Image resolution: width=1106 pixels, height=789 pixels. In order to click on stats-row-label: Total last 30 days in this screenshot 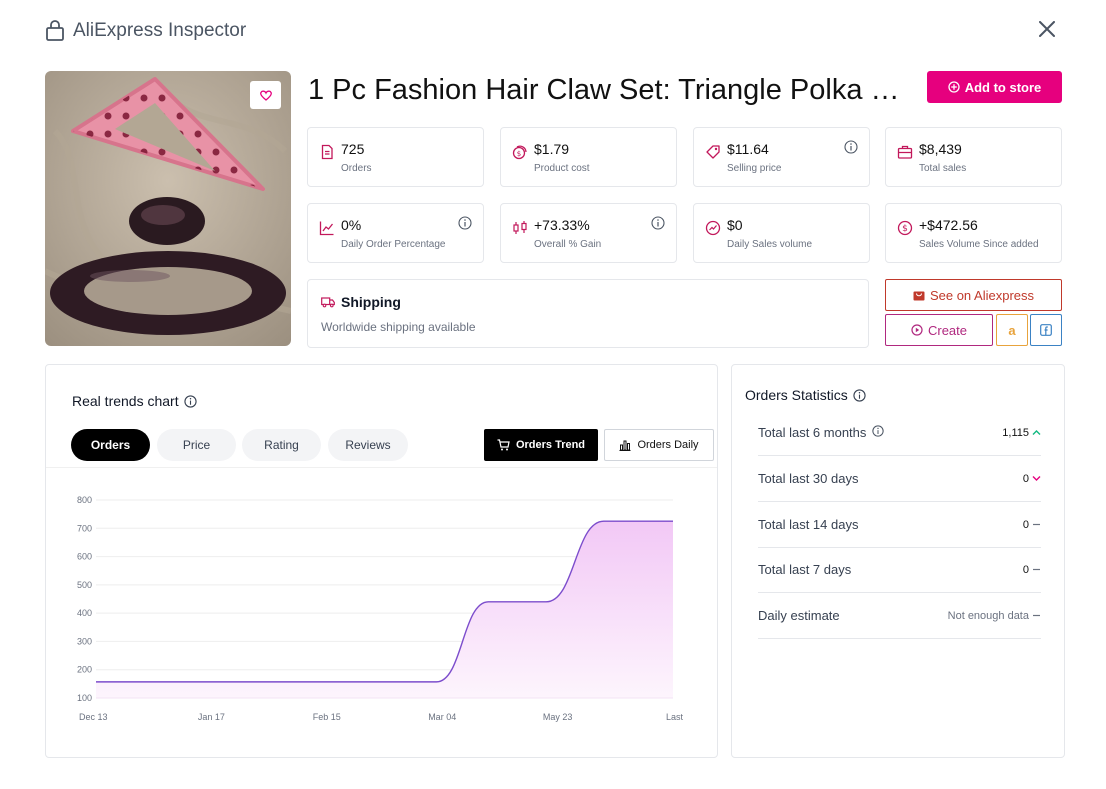, I will do `click(808, 478)`.